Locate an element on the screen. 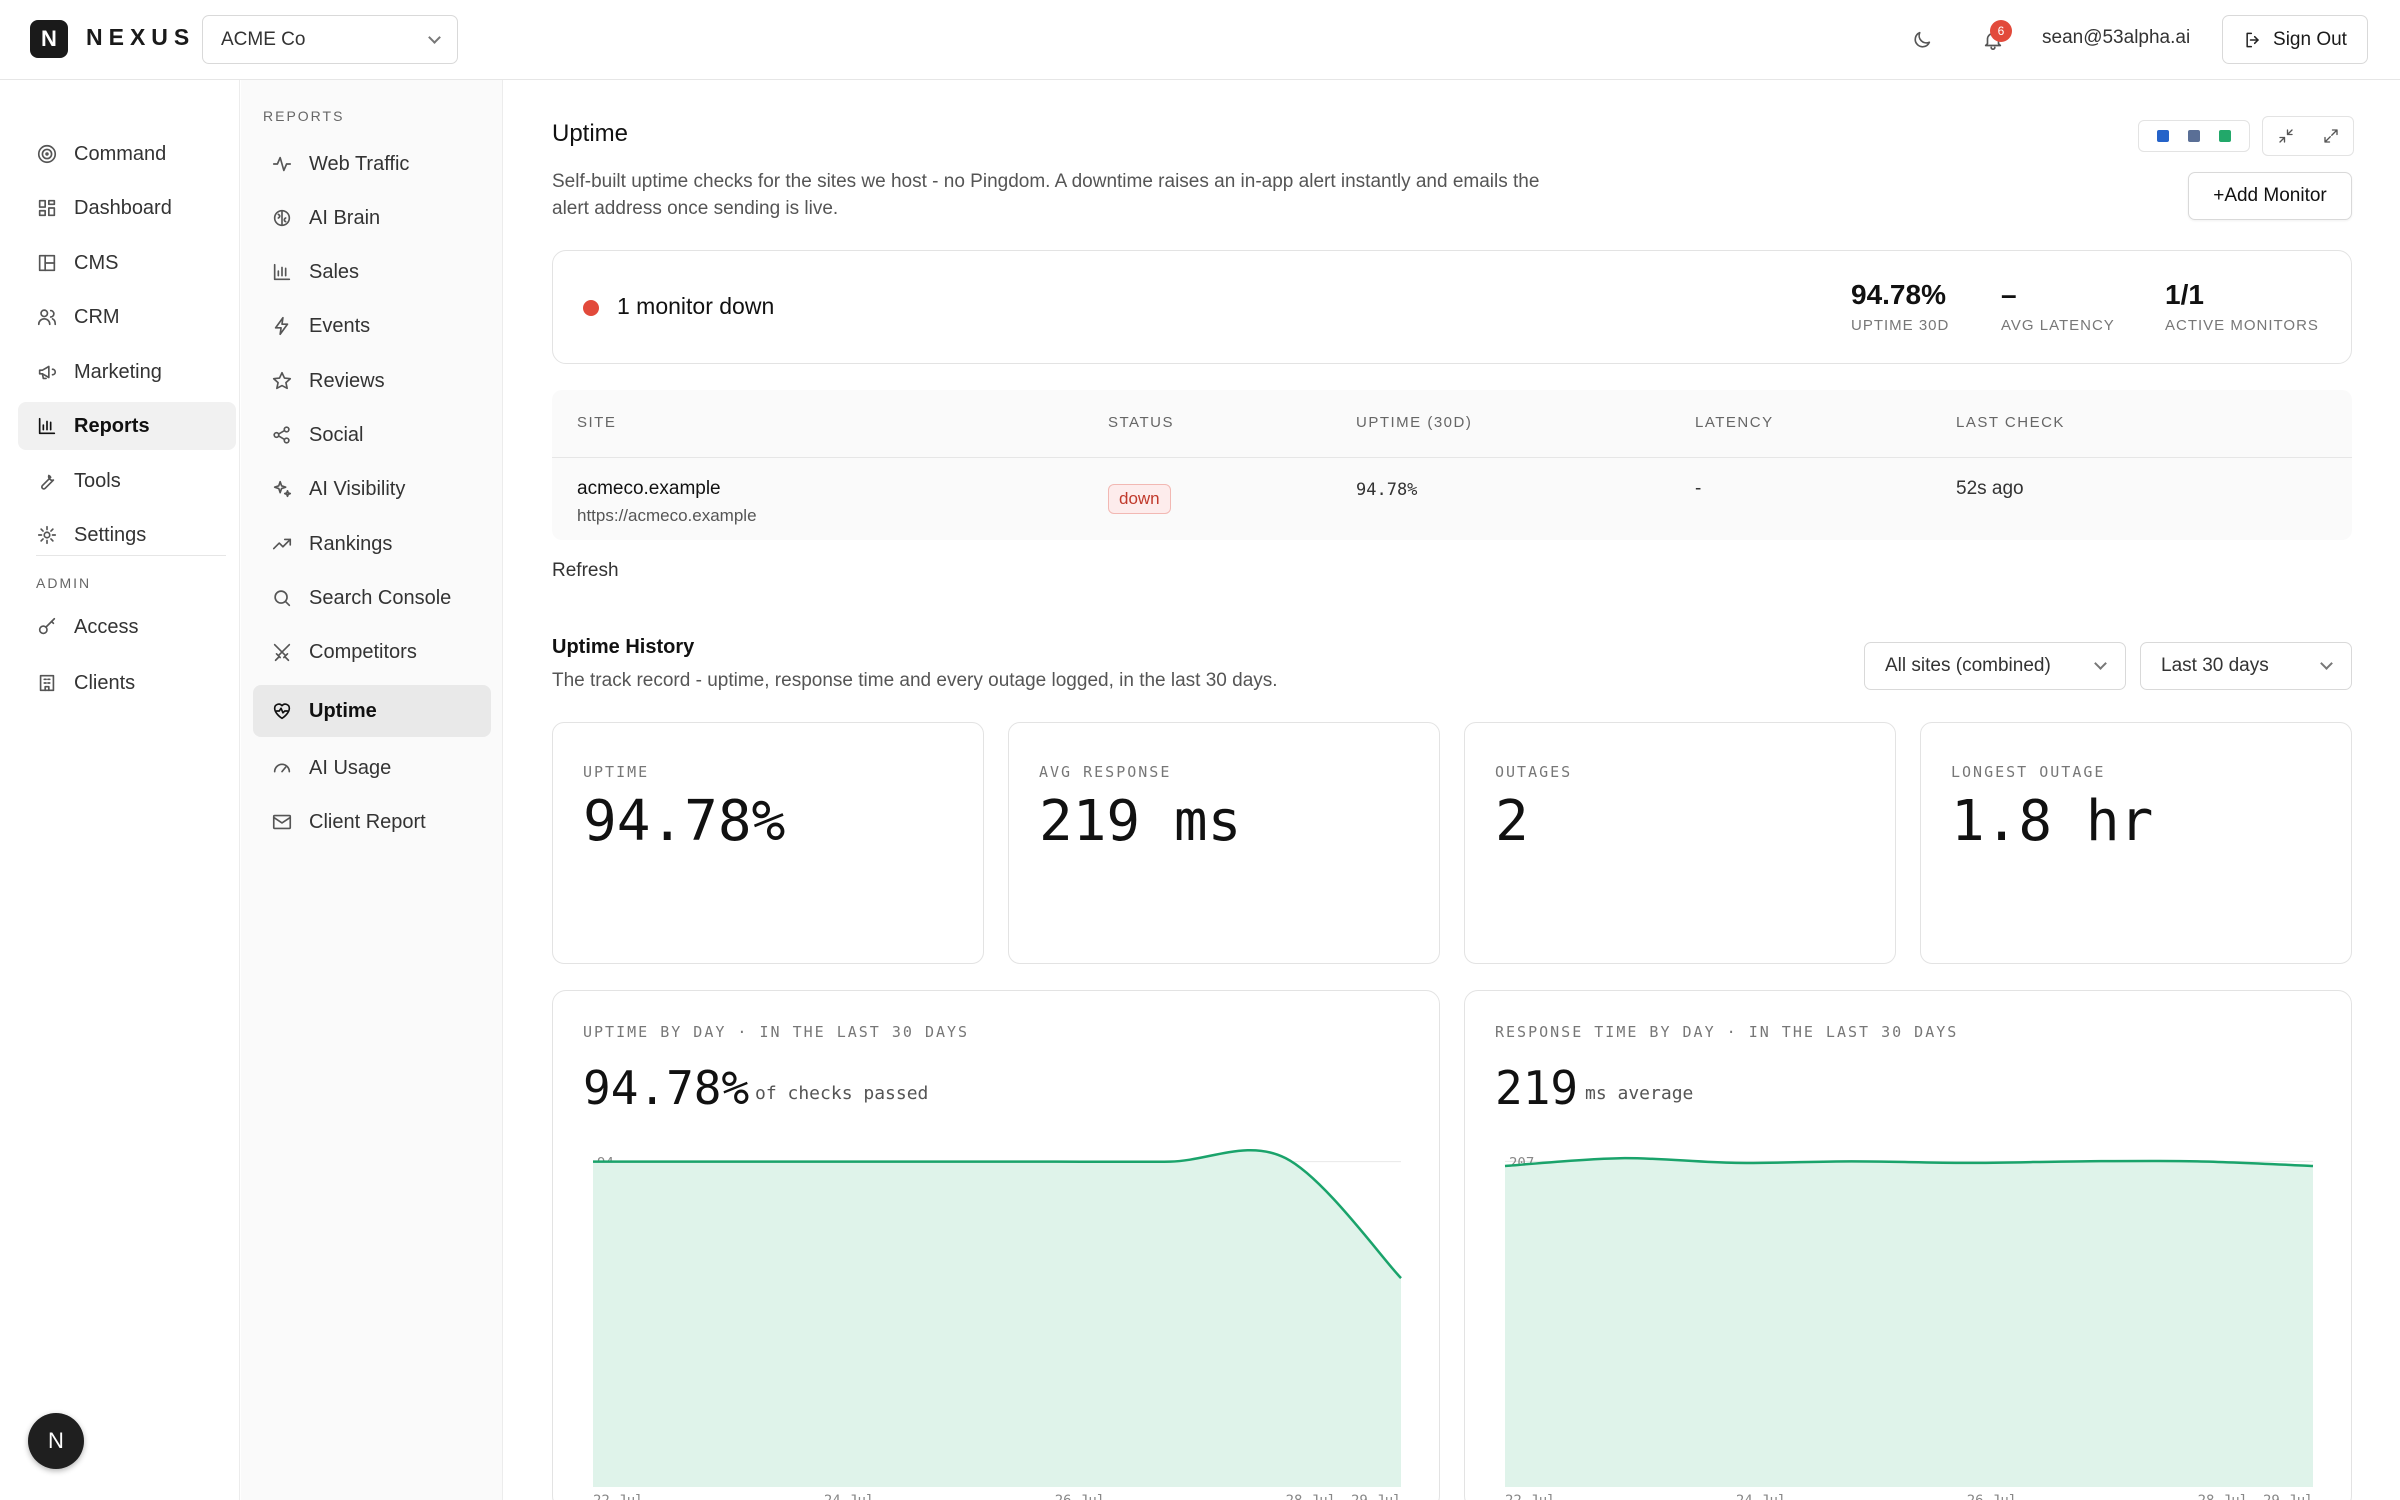 The width and height of the screenshot is (2400, 1500). subnav-item-web-traffic: Web Traffic is located at coordinates (372, 164).